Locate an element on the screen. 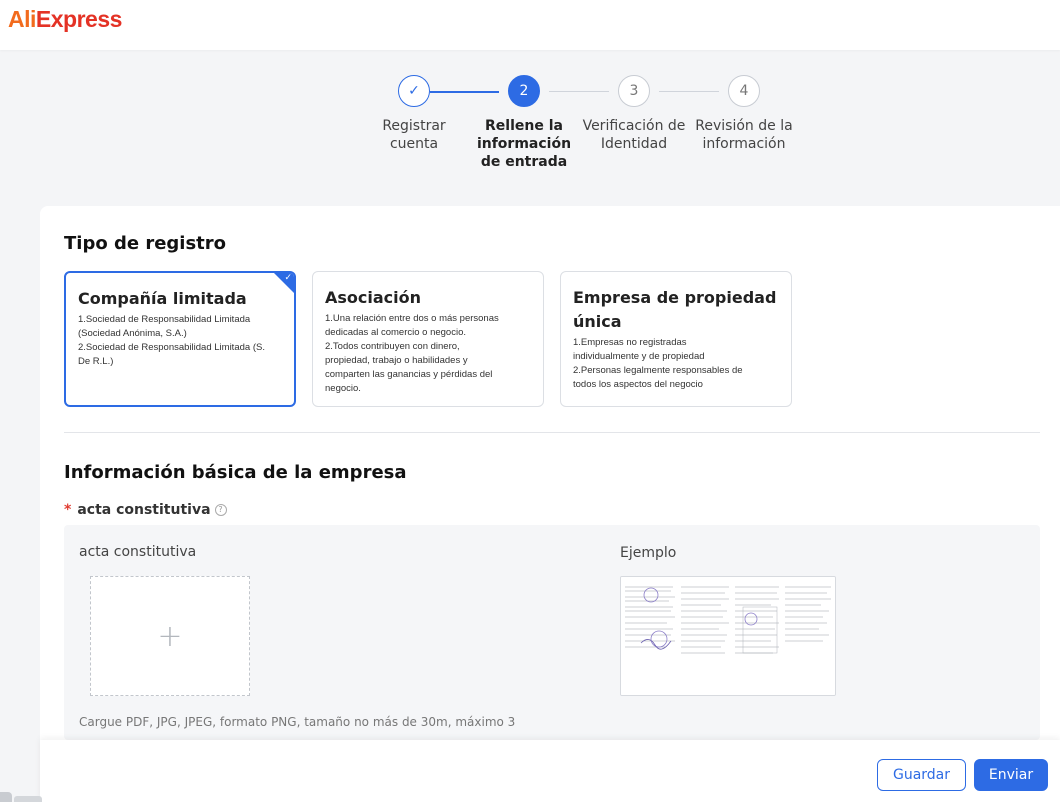  step-registrar-cuenta: ✓ Registrar cuenta is located at coordinates (414, 114).